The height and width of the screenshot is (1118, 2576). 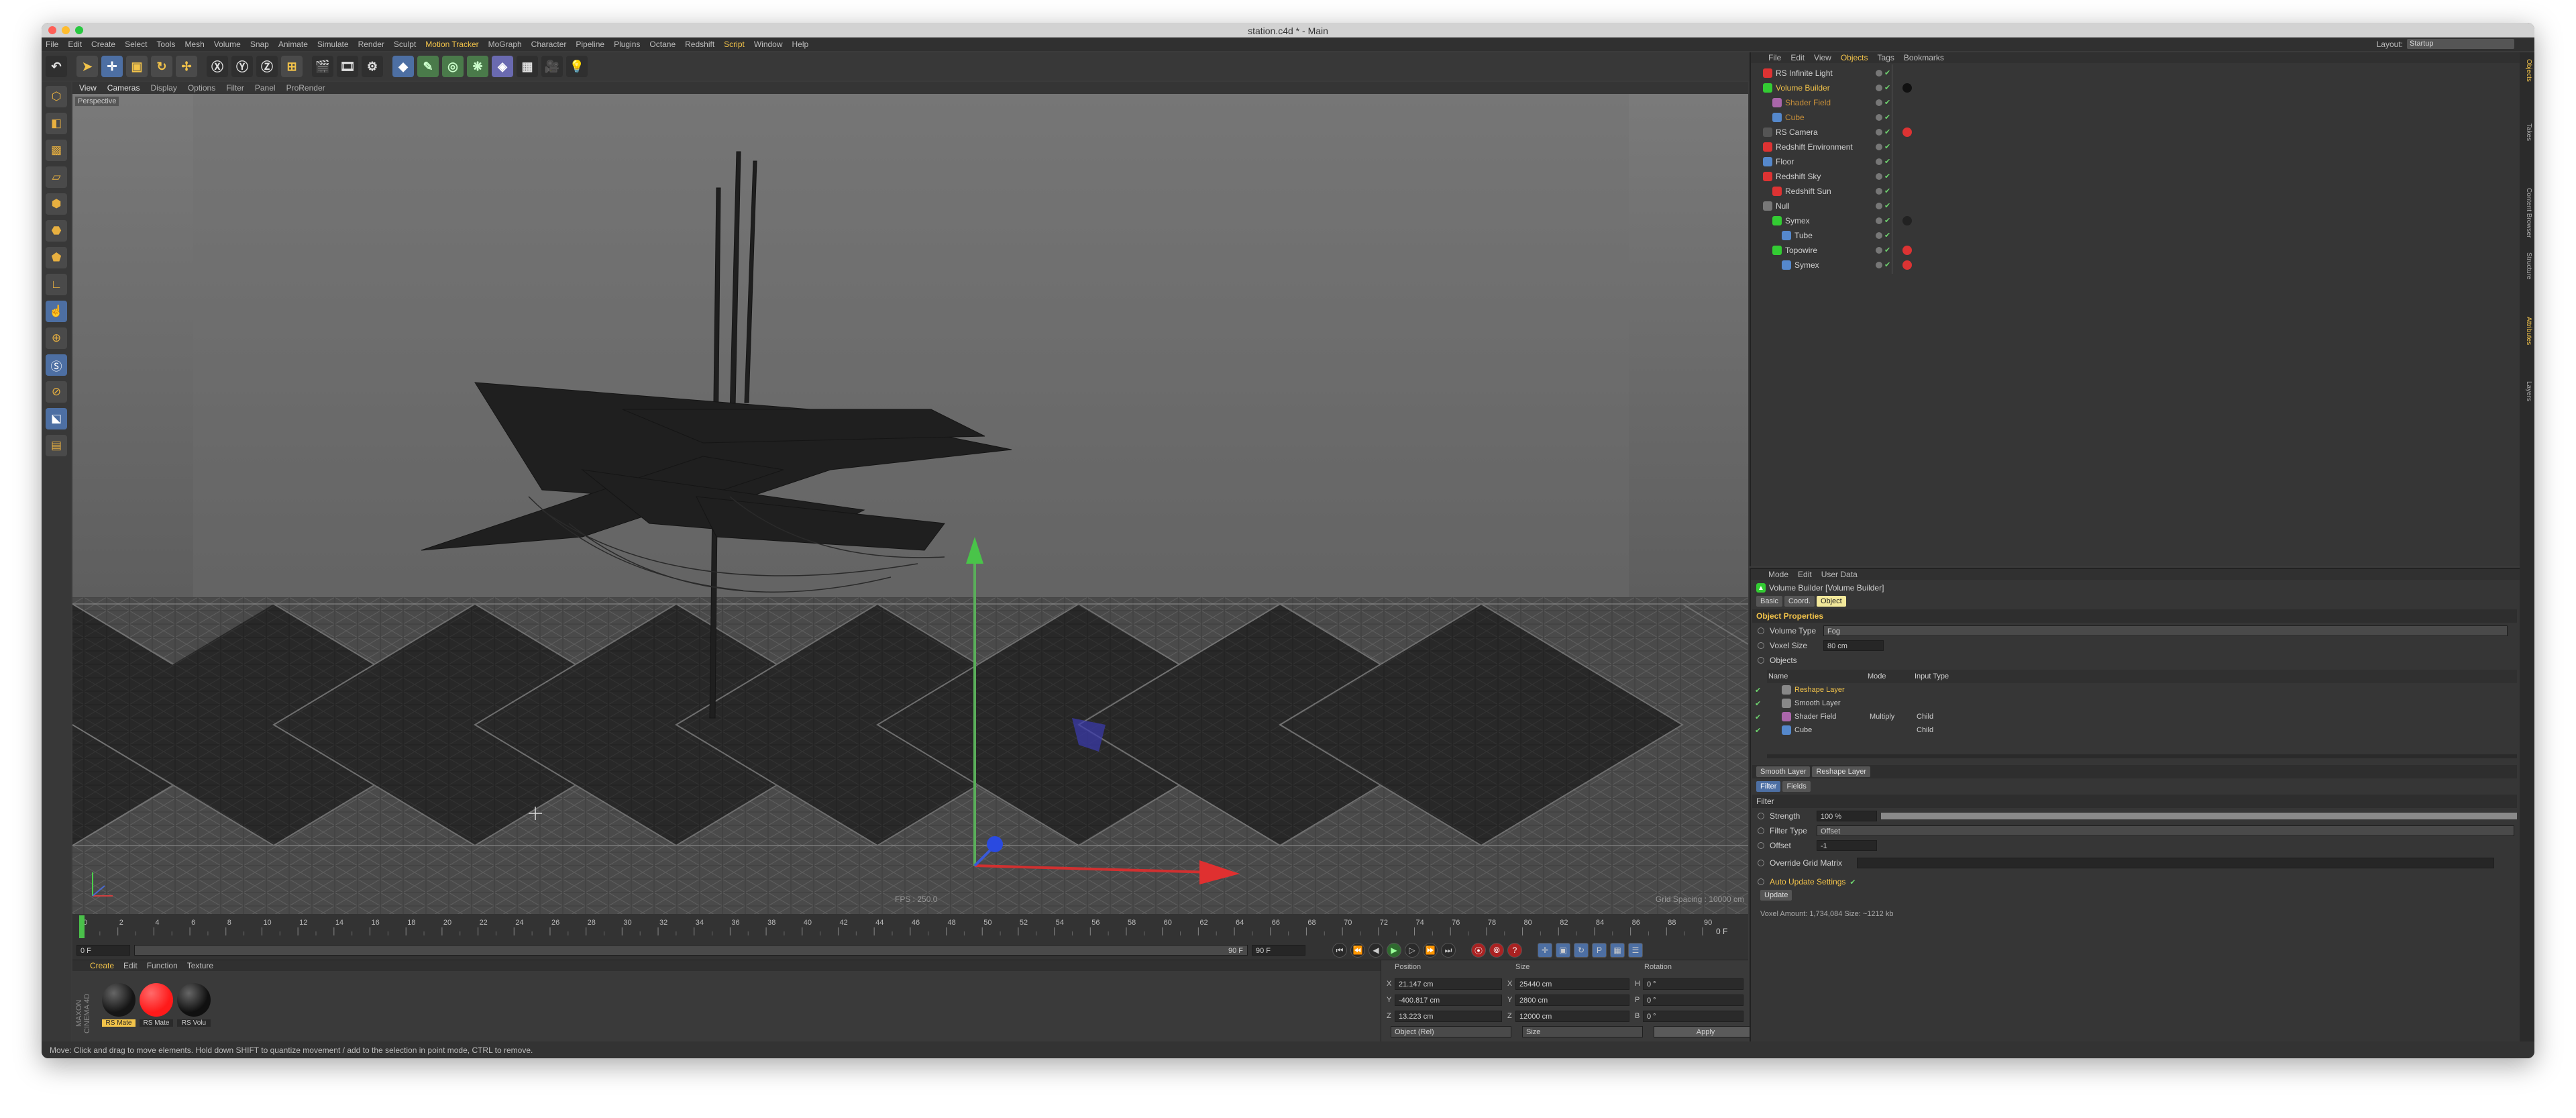 What do you see at coordinates (1448, 1016) in the screenshot?
I see `position-field: 13.223 cm` at bounding box center [1448, 1016].